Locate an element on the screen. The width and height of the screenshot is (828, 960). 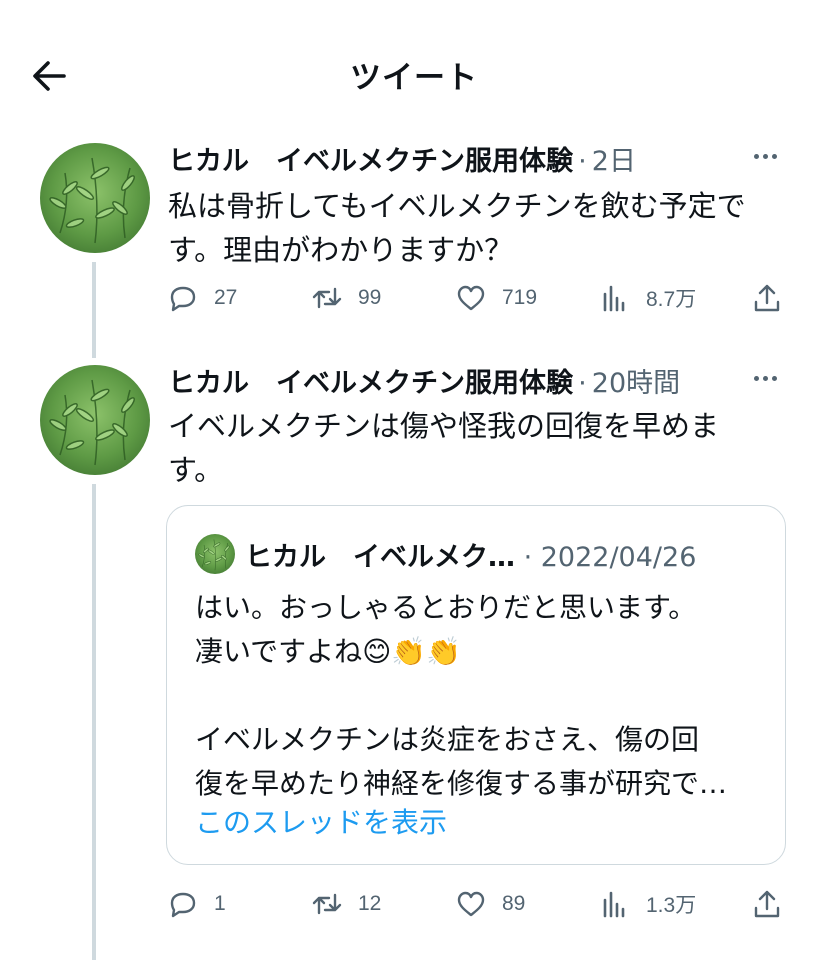
retweet-button: 12 is located at coordinates (346, 904).